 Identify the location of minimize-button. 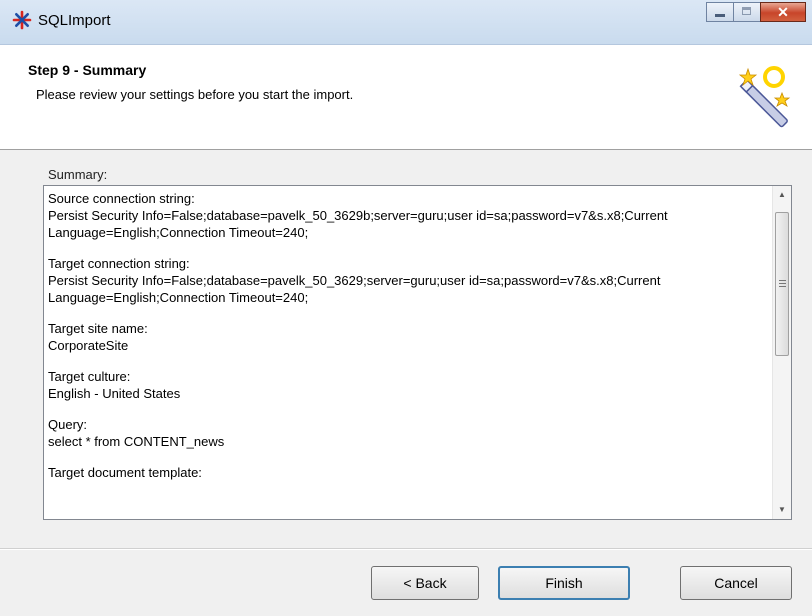
(720, 12).